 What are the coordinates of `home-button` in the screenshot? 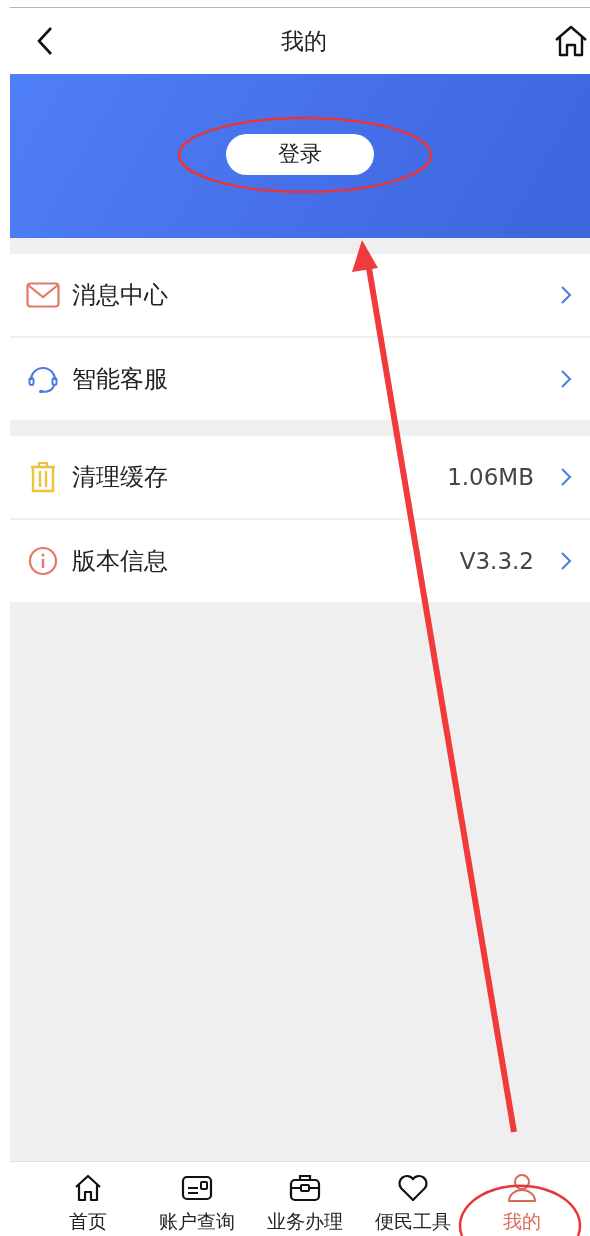 It's located at (571, 41).